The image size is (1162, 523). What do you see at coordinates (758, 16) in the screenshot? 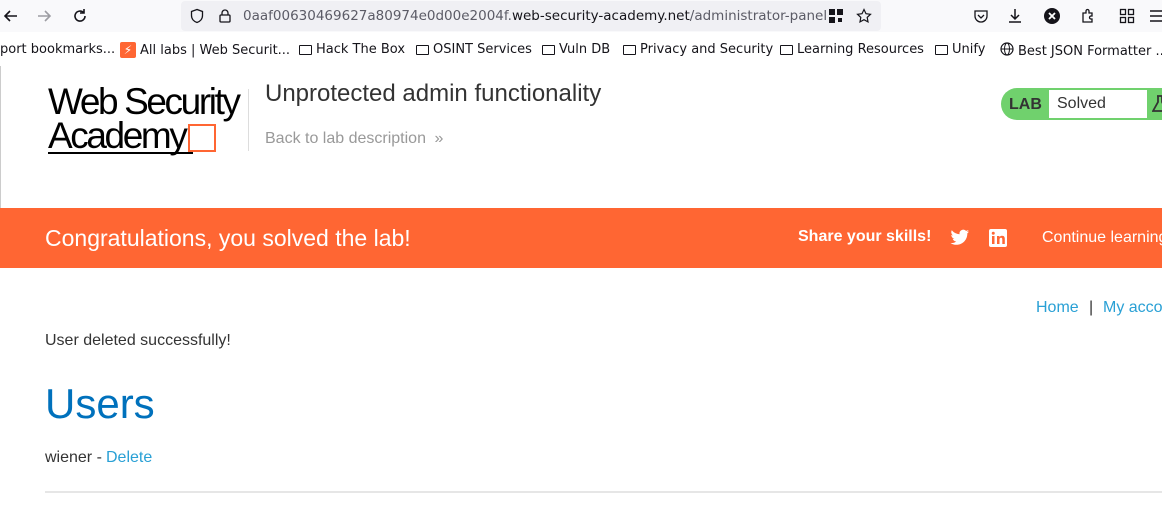
I see `url-path: /administrator-panel` at bounding box center [758, 16].